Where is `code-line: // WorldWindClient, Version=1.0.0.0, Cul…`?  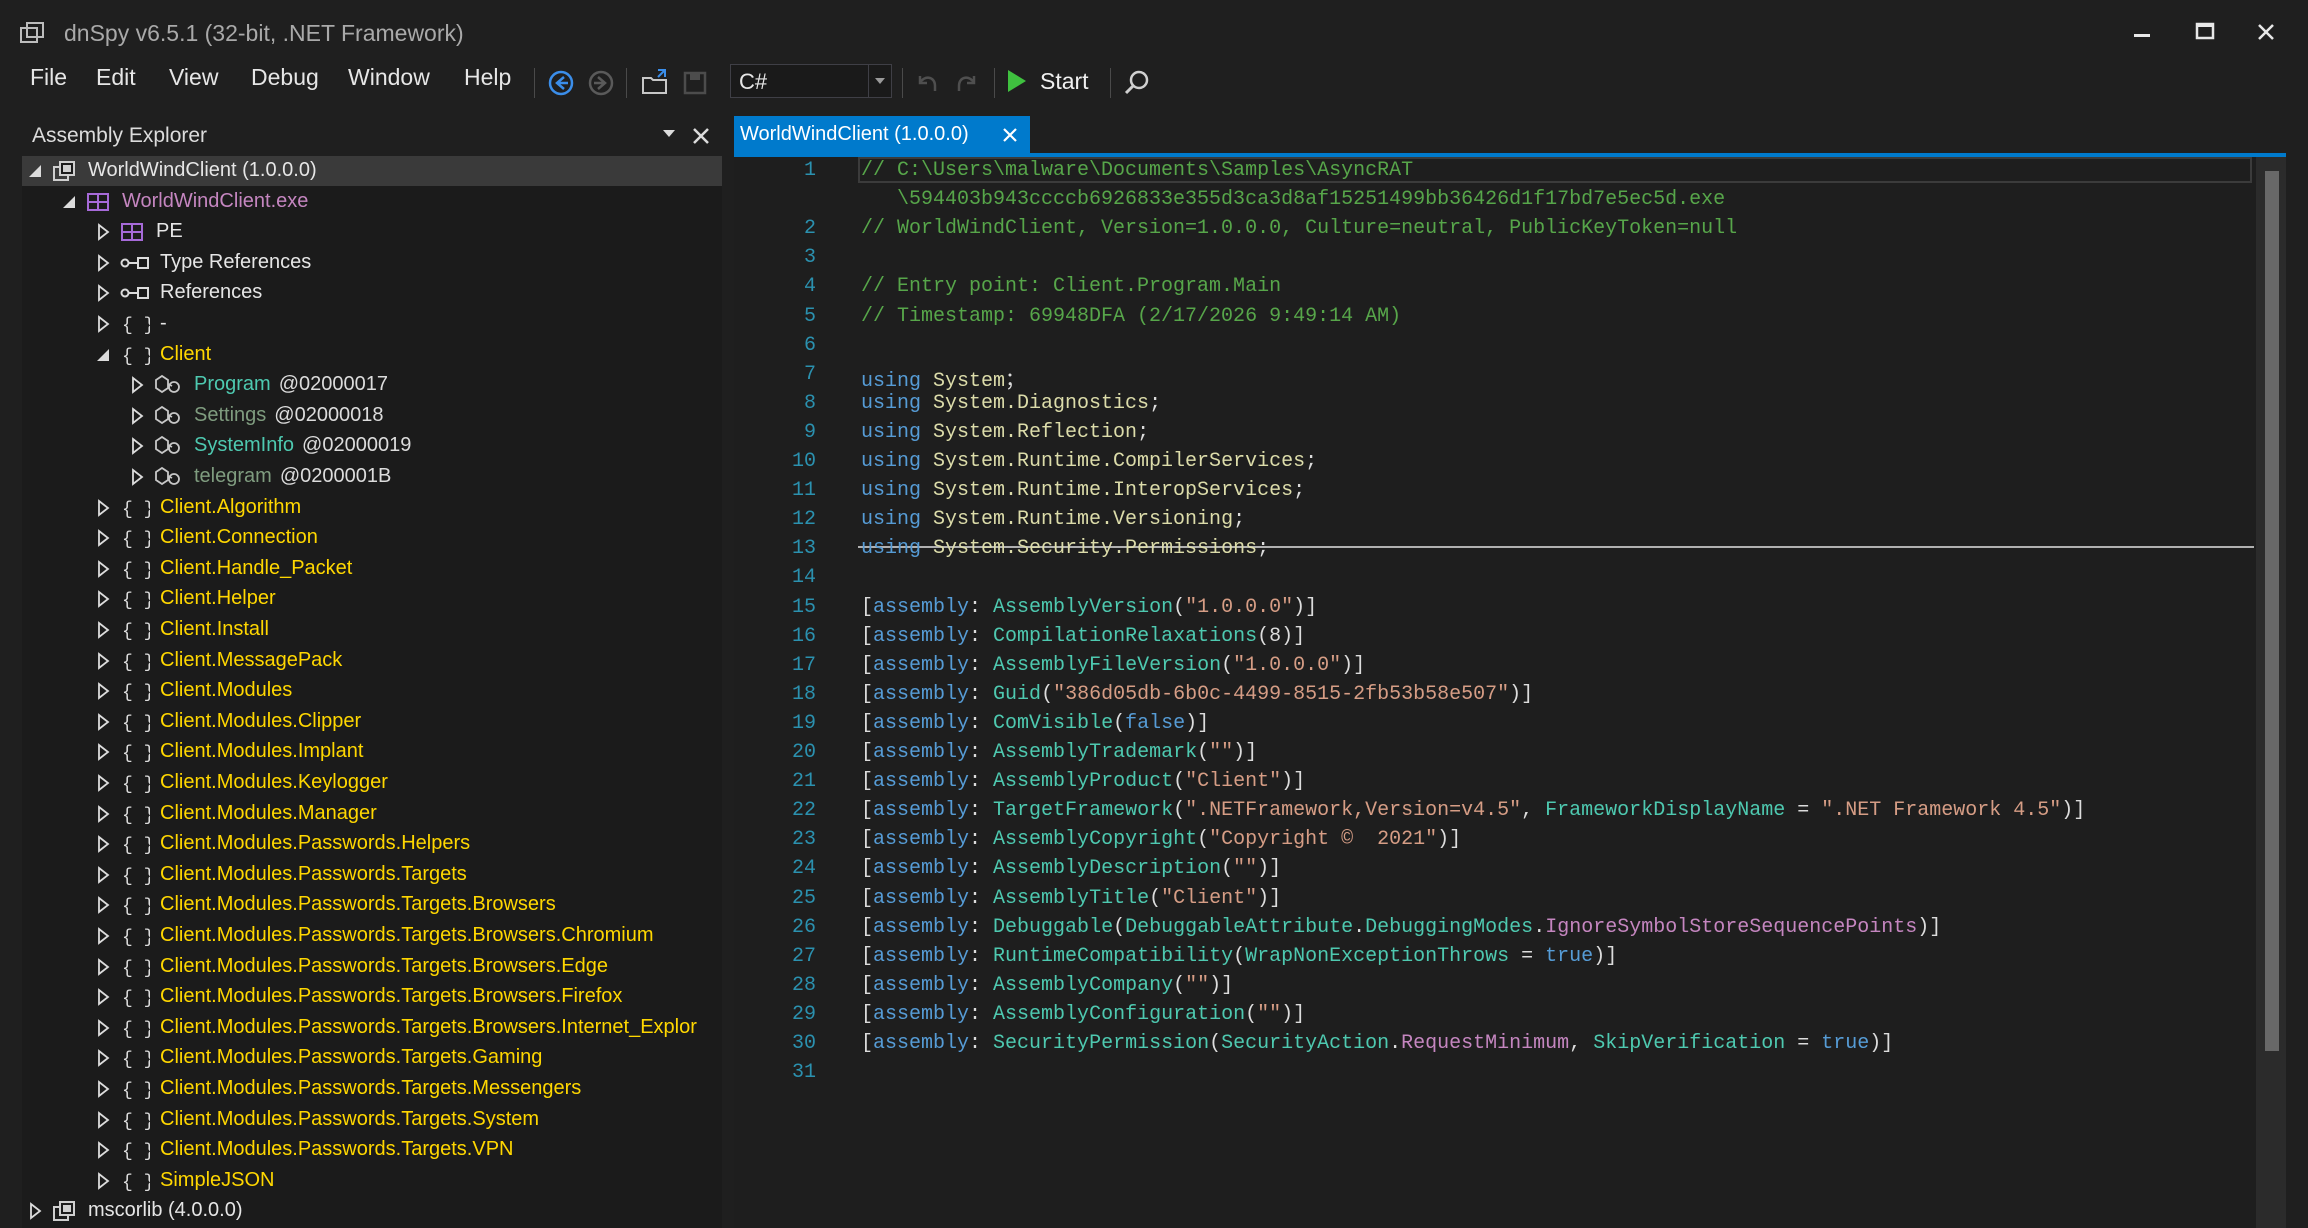
code-line: // WorldWindClient, Version=1.0.0.0, Cul… is located at coordinates (1299, 228).